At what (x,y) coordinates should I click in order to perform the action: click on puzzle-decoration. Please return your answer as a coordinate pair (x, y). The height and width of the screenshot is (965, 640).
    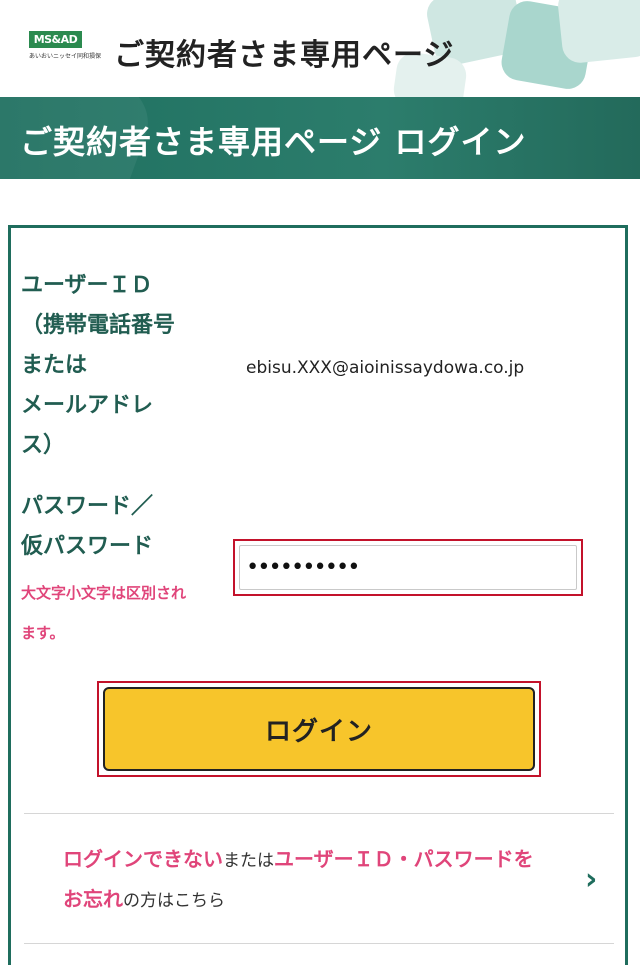
    Looking at the image, I should click on (598, 32).